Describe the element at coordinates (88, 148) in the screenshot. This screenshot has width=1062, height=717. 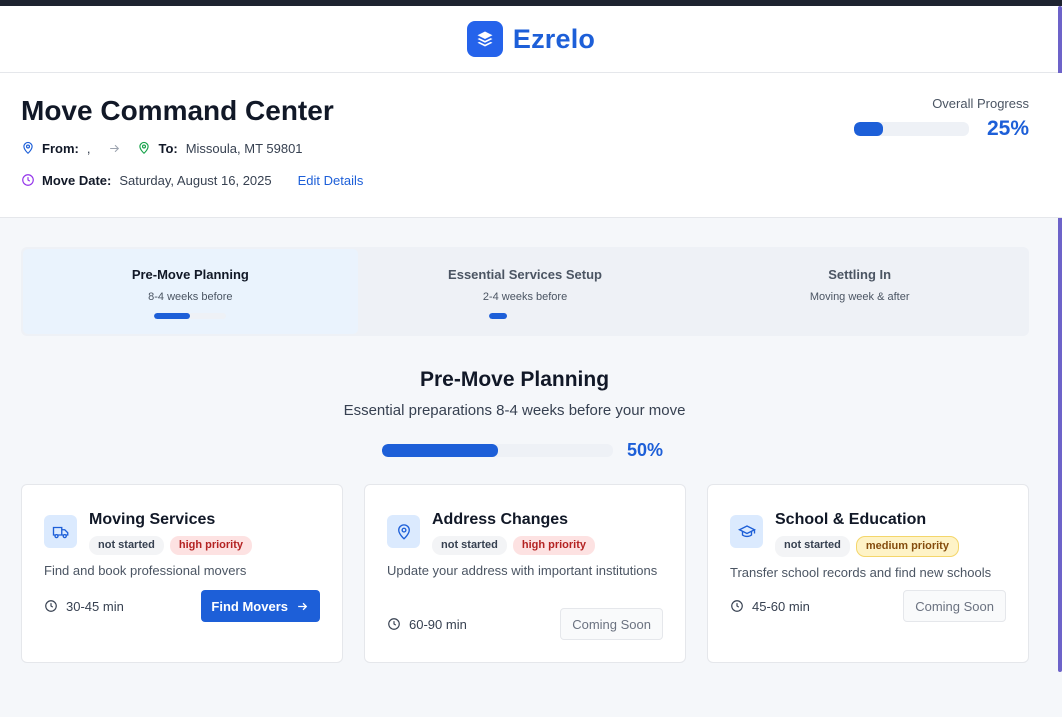
I see `from-value: ,` at that location.